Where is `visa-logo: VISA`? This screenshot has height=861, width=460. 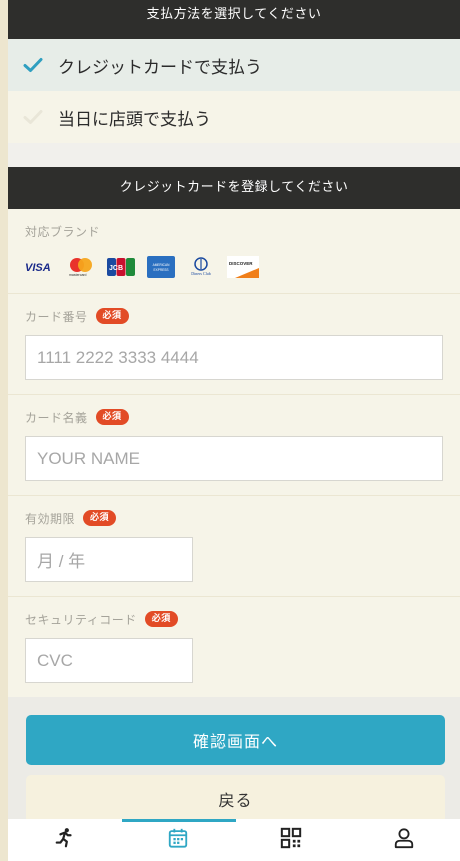
visa-logo: VISA is located at coordinates (40, 267).